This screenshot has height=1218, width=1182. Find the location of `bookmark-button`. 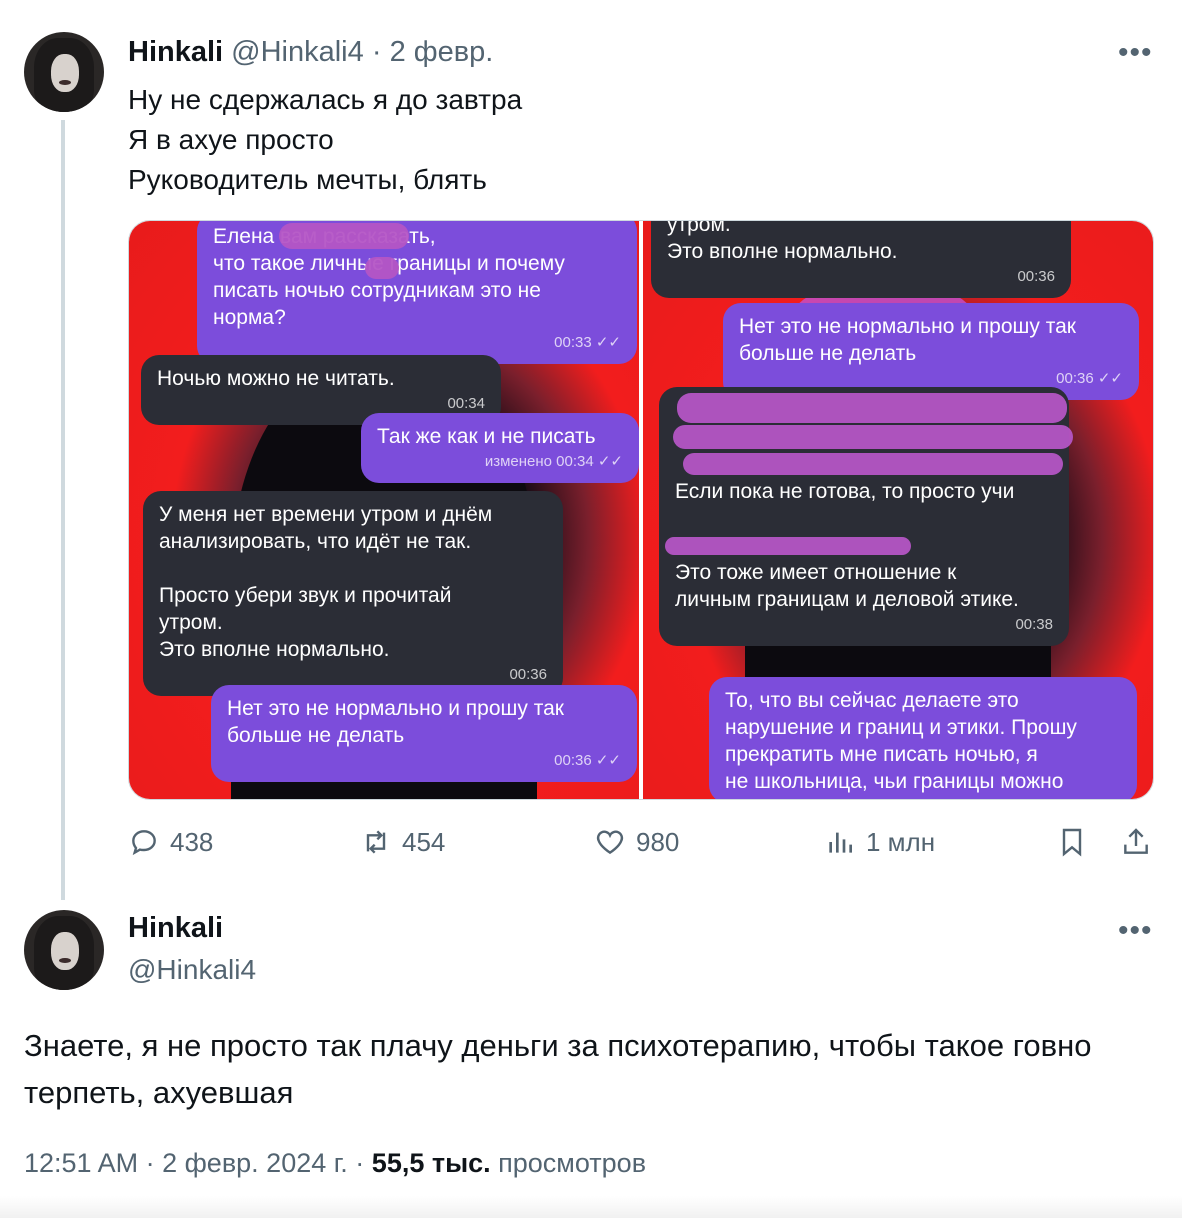

bookmark-button is located at coordinates (1072, 842).